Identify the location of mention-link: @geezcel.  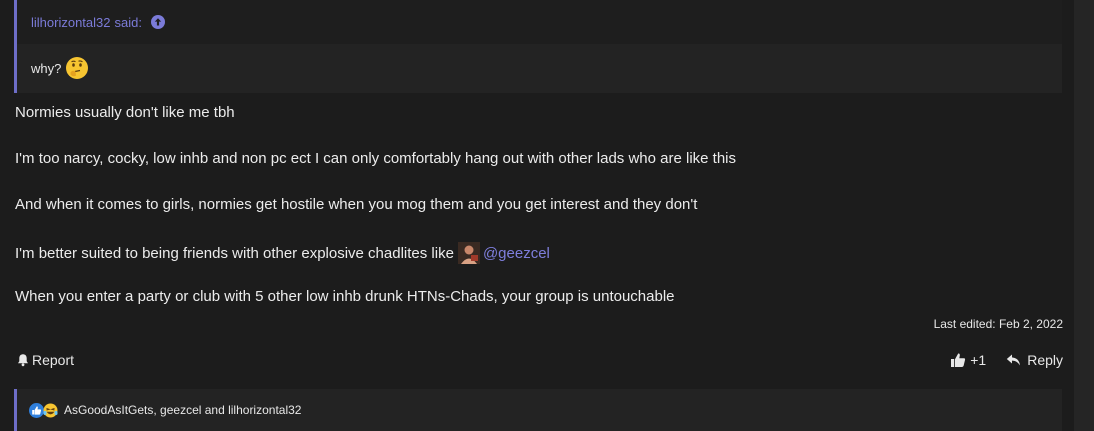
(516, 253).